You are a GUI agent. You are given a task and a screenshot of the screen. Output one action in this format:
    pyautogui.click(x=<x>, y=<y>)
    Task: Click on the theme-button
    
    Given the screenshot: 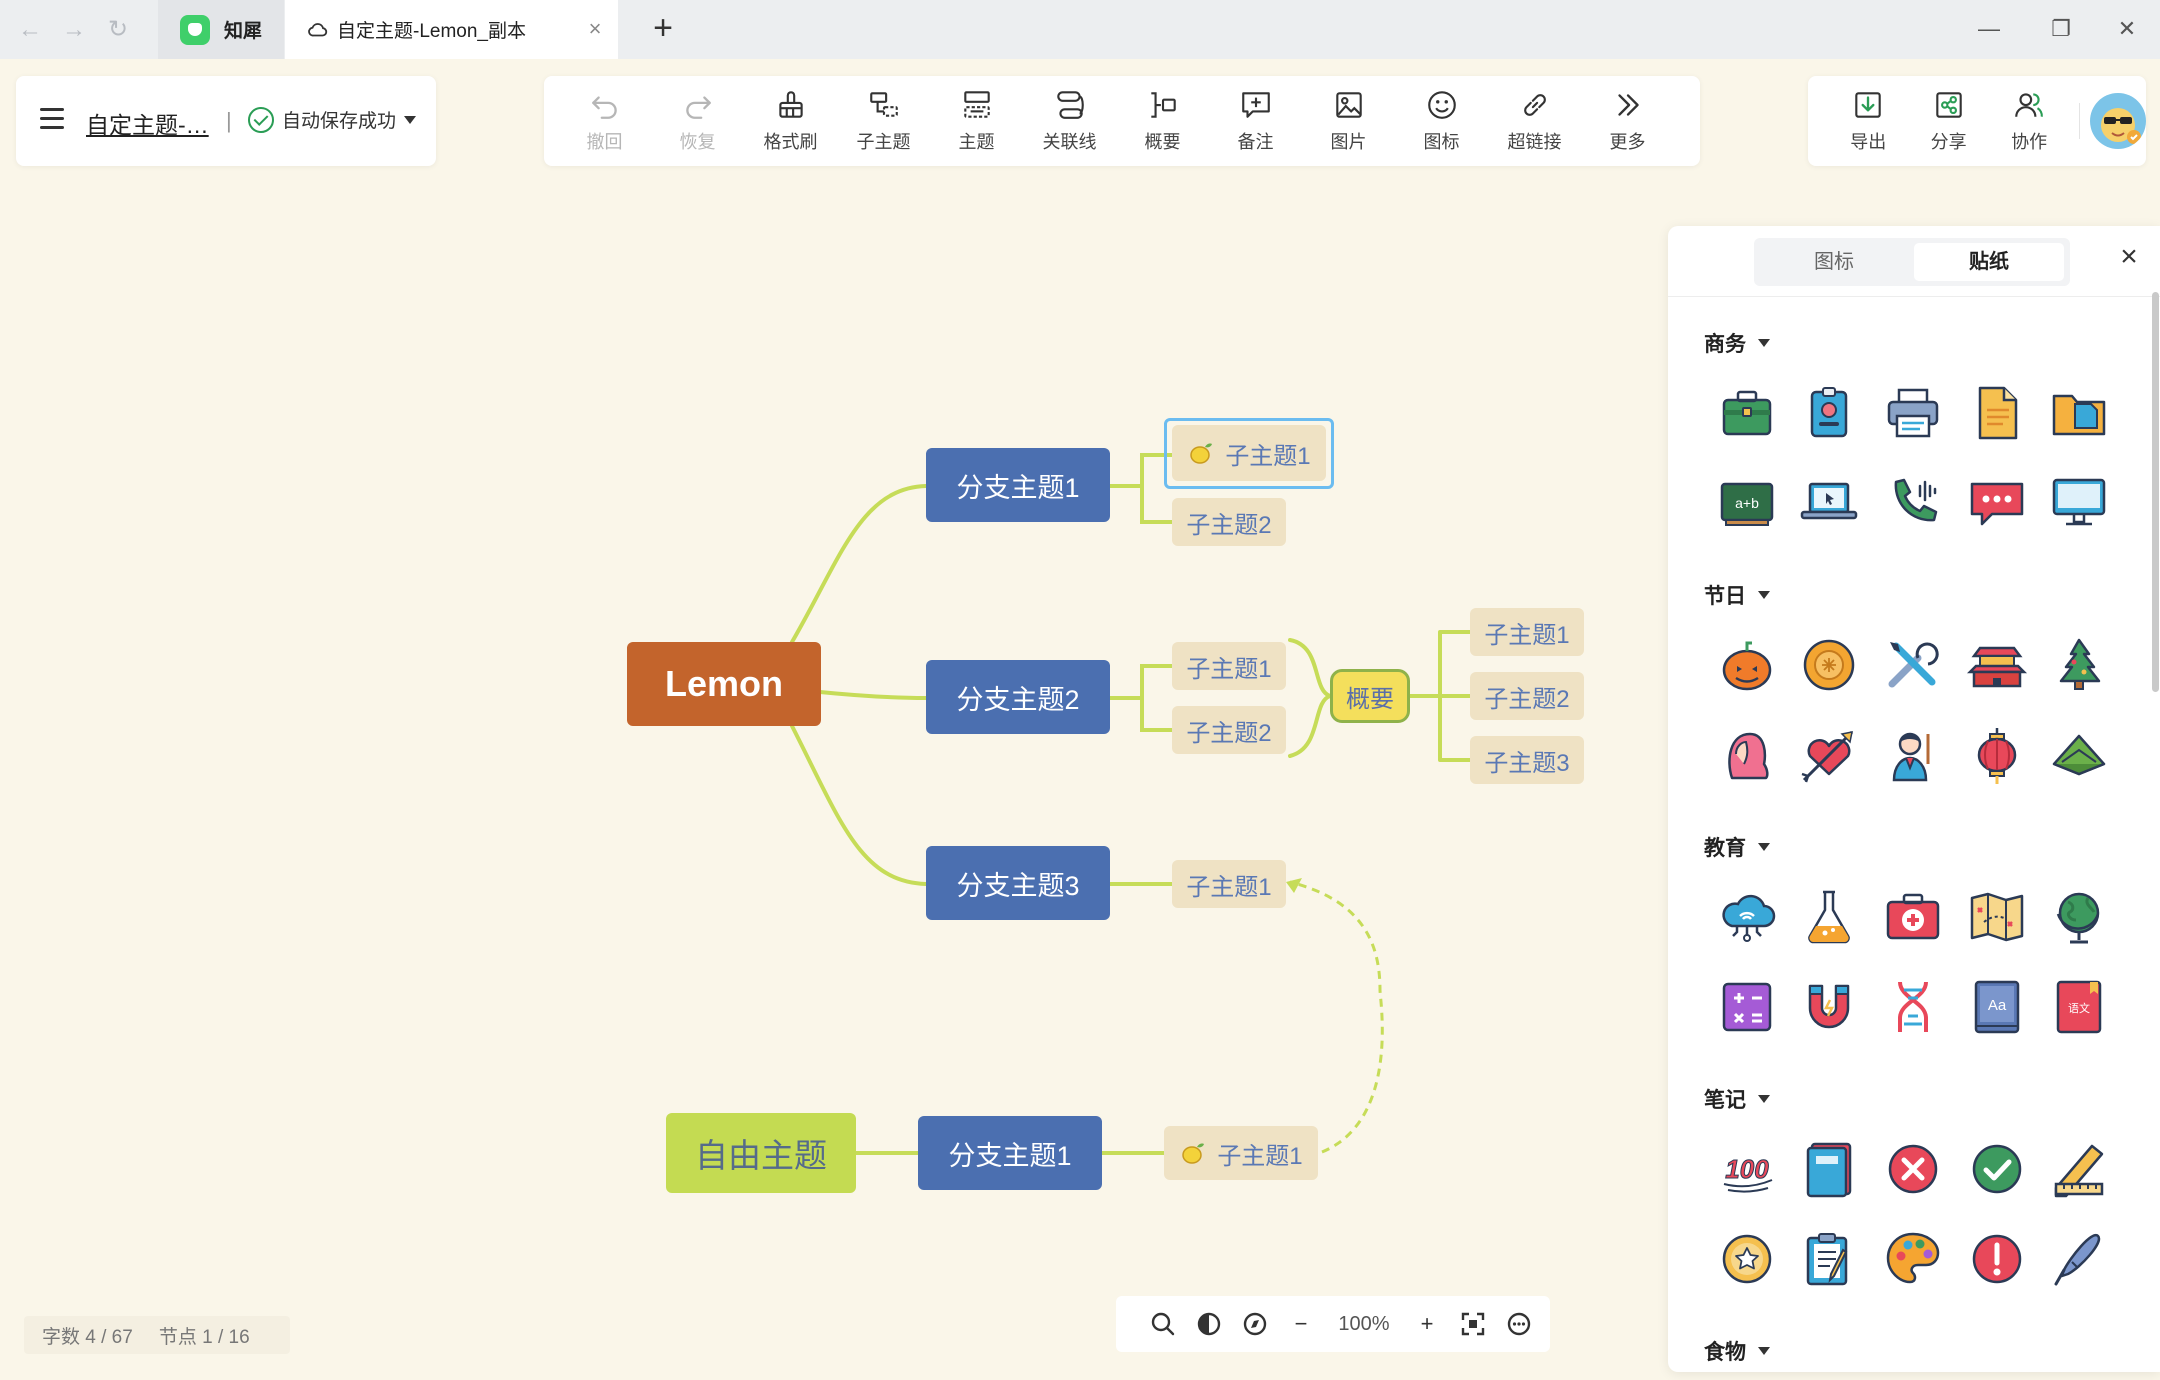 What is the action you would take?
    pyautogui.click(x=1209, y=1324)
    